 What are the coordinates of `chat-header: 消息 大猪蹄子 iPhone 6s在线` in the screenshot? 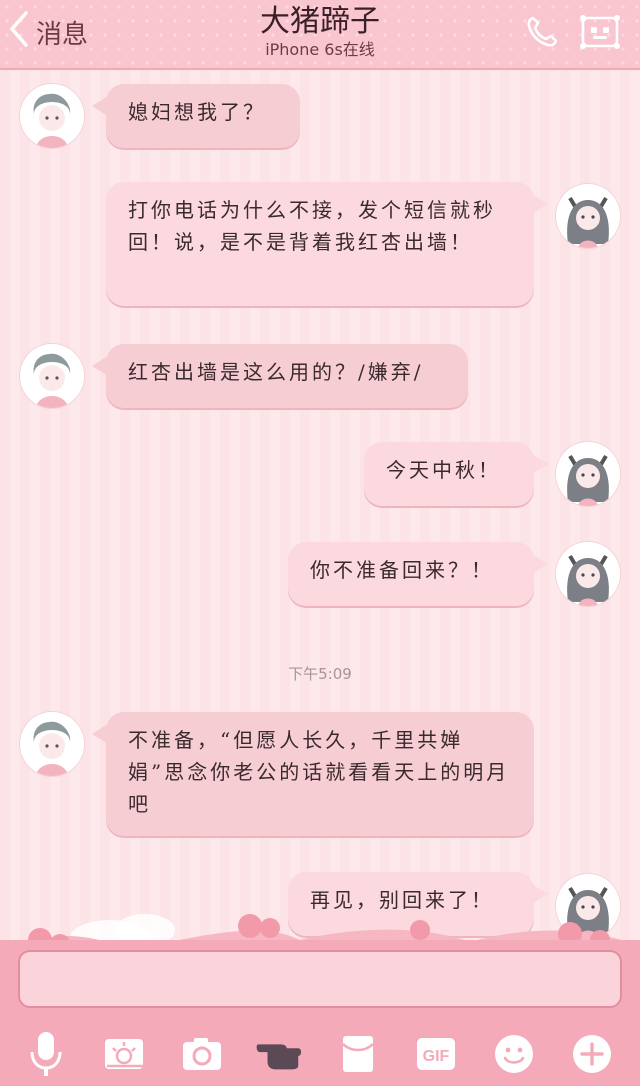 It's located at (320, 35).